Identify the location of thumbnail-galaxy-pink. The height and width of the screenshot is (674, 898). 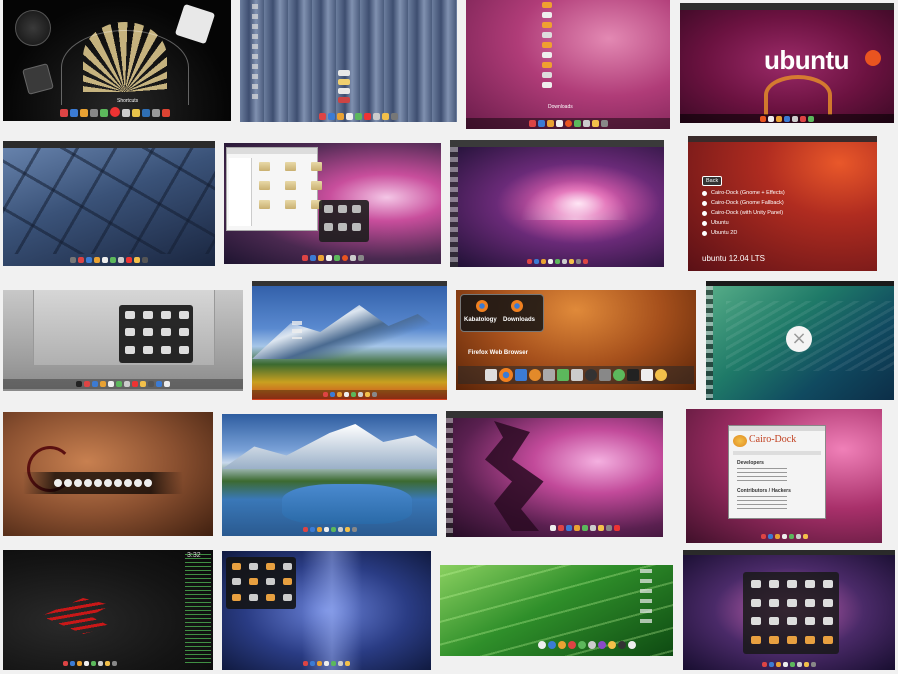
(557, 203).